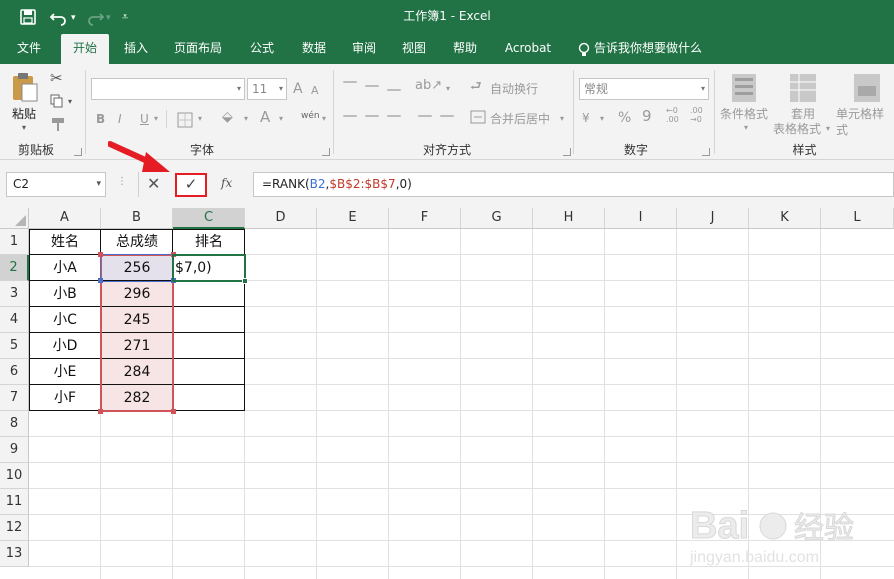 This screenshot has width=894, height=579. Describe the element at coordinates (569, 218) in the screenshot. I see `column-header-h: H` at that location.